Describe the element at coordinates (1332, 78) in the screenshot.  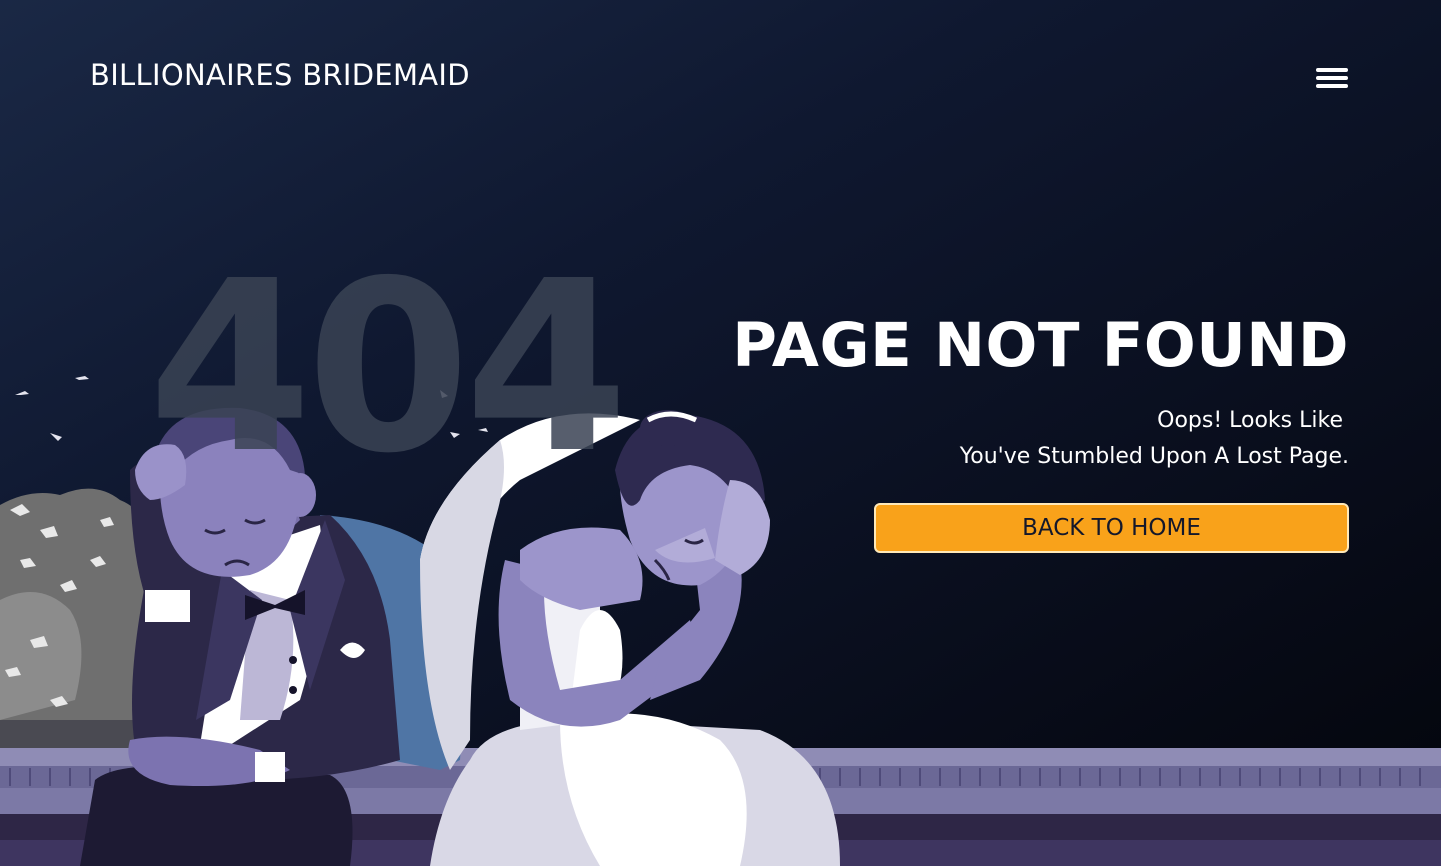
I see `hamburger-menu-icon` at that location.